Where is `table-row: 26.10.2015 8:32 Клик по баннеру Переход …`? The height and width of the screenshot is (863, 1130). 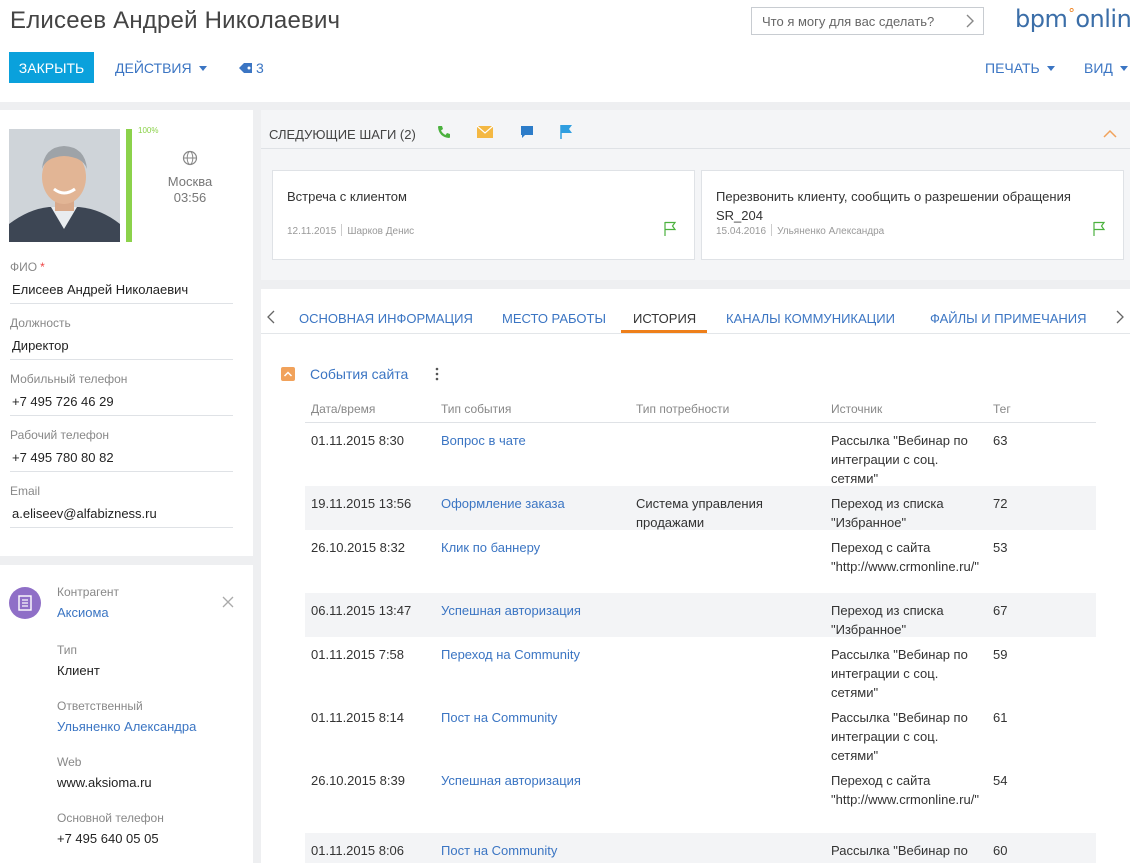 table-row: 26.10.2015 8:32 Клик по баннеру Переход … is located at coordinates (700, 561).